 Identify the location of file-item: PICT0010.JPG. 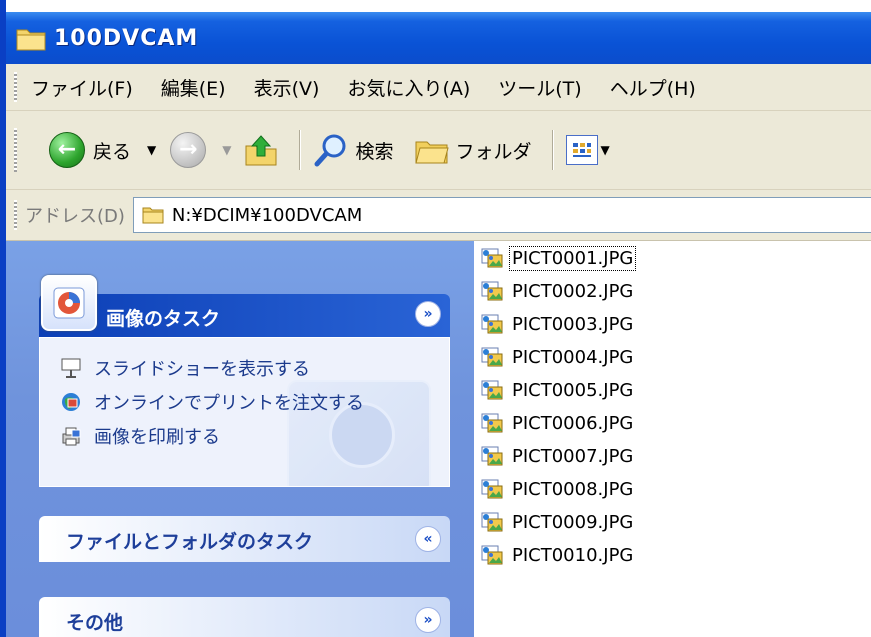
(557, 555).